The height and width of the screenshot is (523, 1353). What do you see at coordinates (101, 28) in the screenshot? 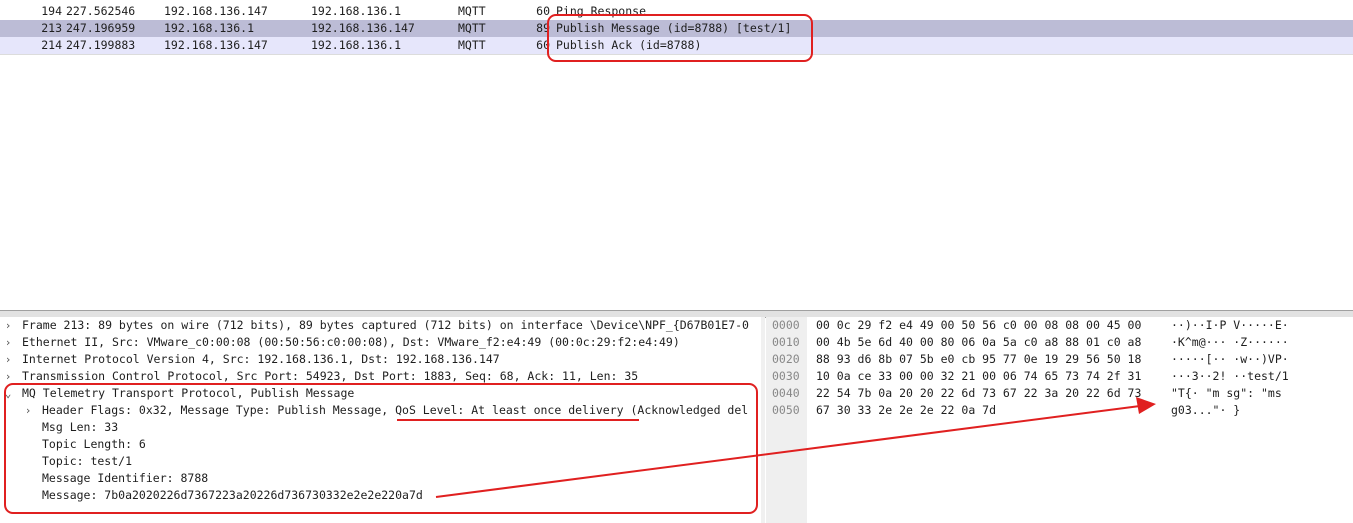
I see `packet-time: 247.196959` at bounding box center [101, 28].